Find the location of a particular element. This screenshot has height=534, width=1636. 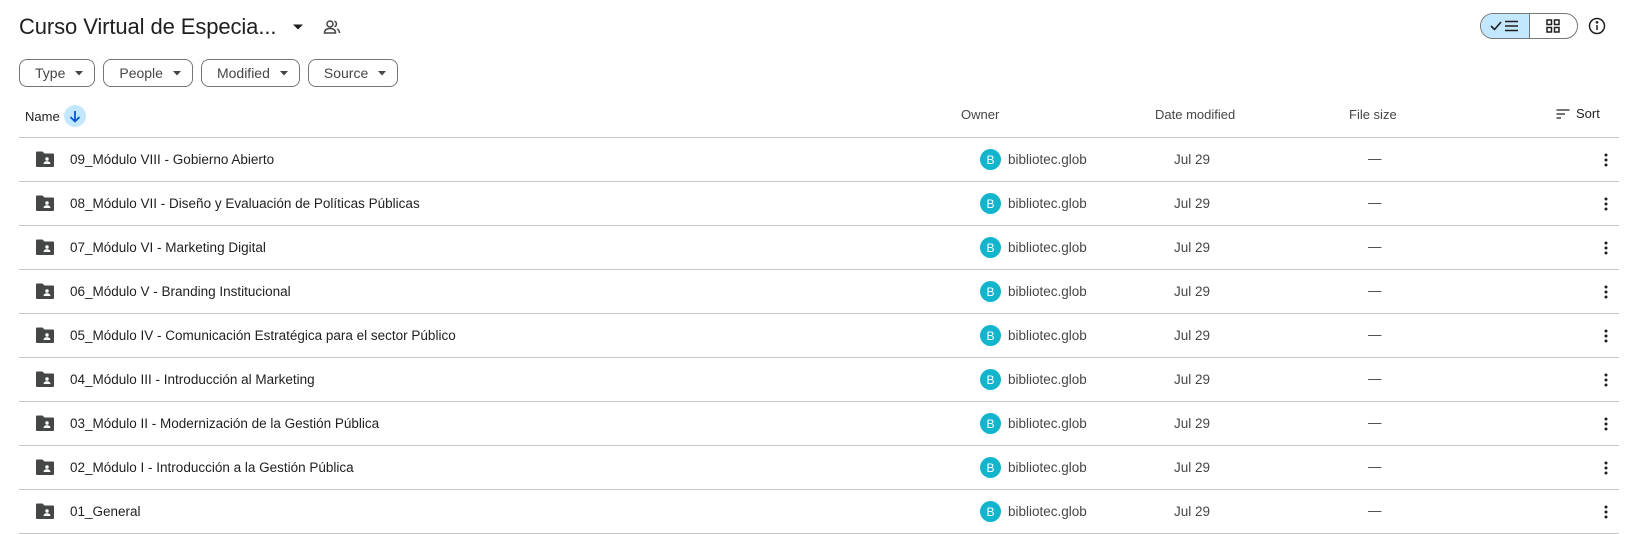

view-toggle is located at coordinates (1529, 26).